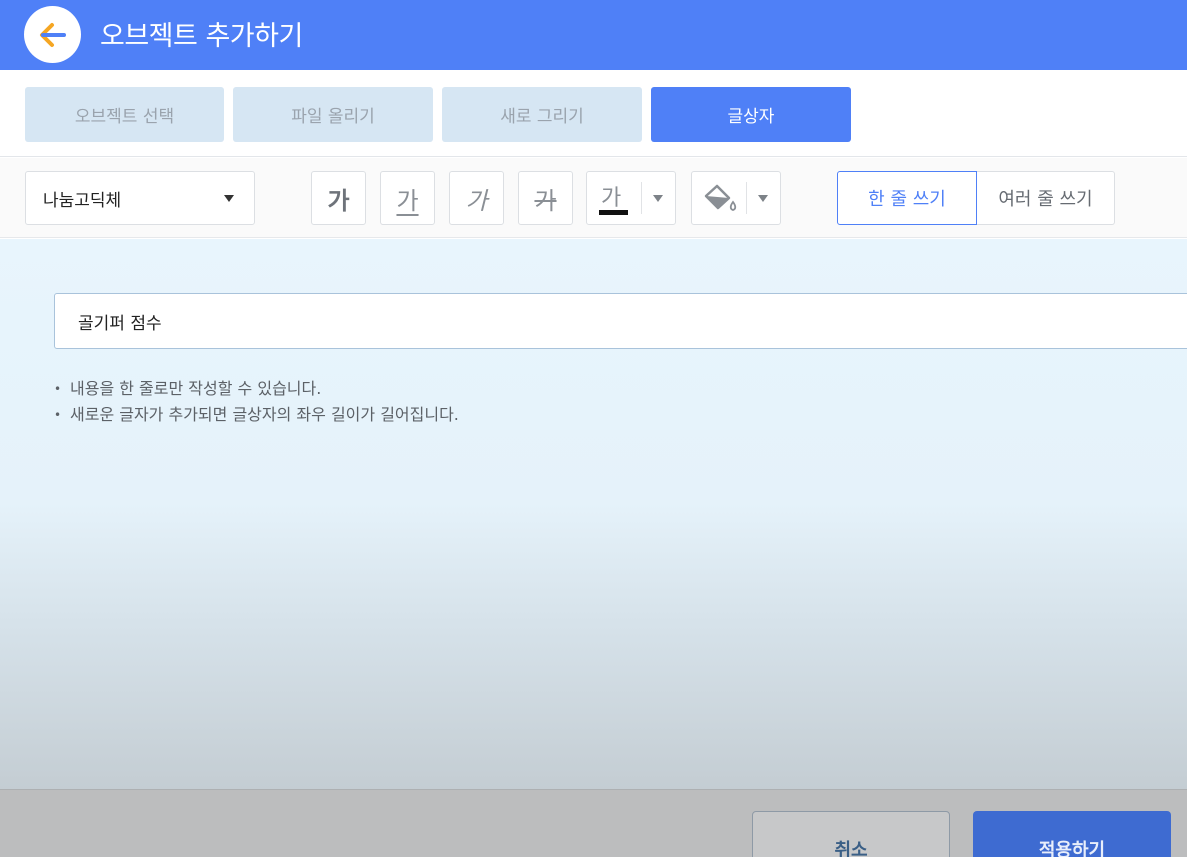 The height and width of the screenshot is (857, 1187). I want to click on underline-button: 가, so click(407, 198).